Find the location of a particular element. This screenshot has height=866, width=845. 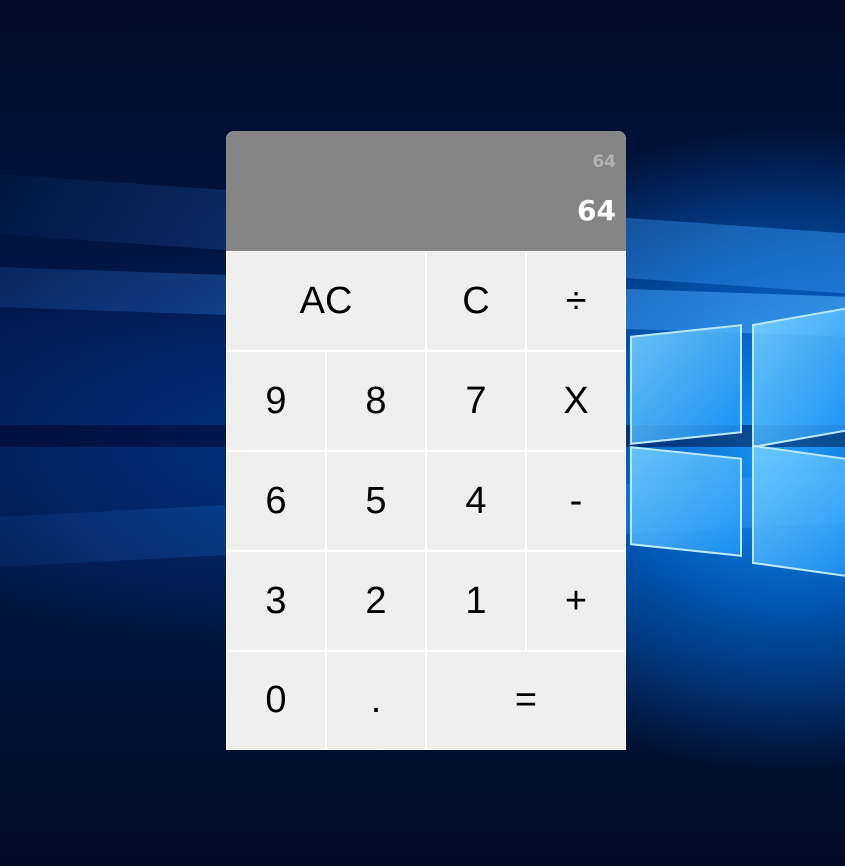

digit-5-button: 5 is located at coordinates (376, 501).